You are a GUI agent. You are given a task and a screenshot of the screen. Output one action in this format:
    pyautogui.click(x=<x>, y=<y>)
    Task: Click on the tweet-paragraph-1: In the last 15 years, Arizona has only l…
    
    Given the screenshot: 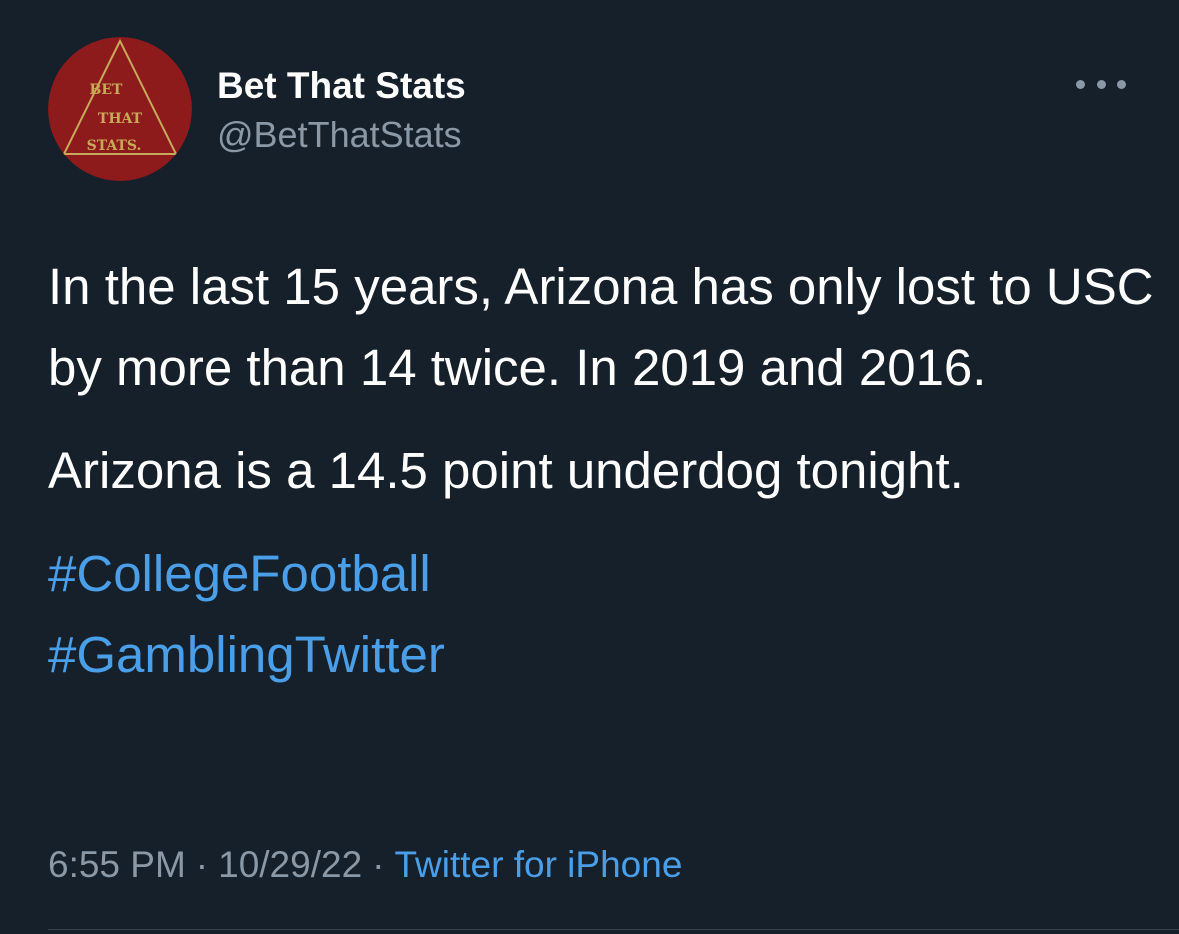 What is the action you would take?
    pyautogui.click(x=601, y=327)
    